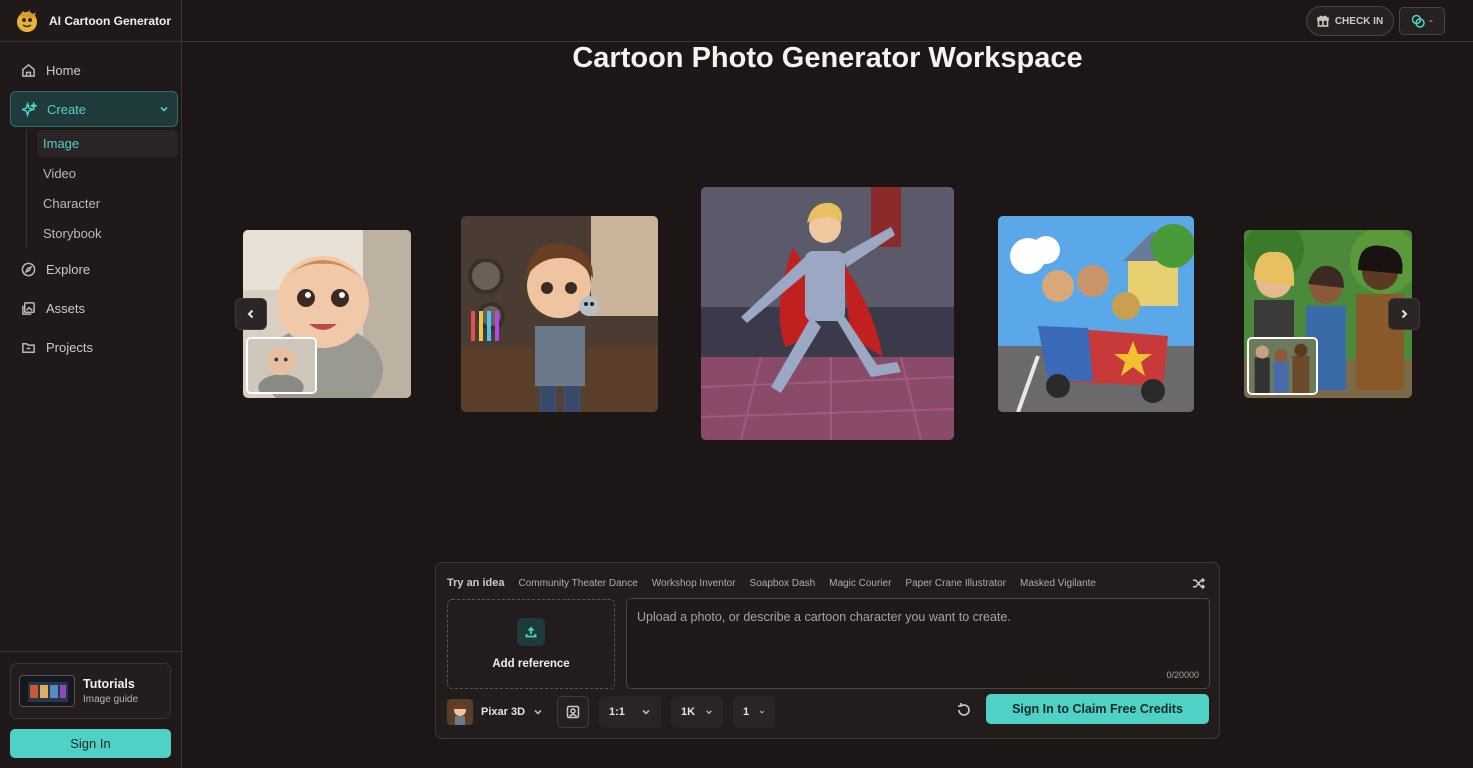 The image size is (1473, 768). I want to click on generation-controls: Pixar 3D 1:1 1K 1, so click(611, 712).